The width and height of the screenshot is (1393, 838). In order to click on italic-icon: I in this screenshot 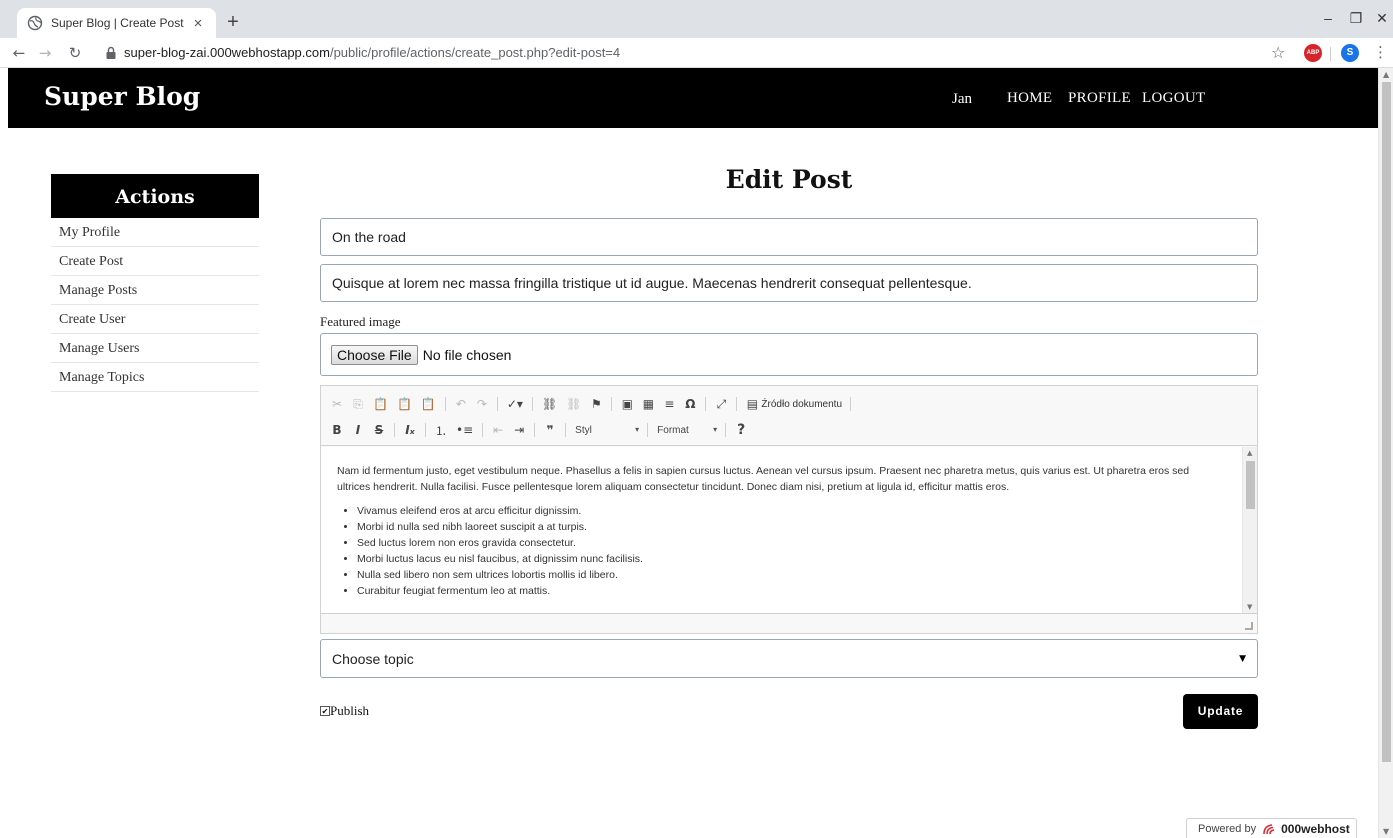, I will do `click(358, 430)`.